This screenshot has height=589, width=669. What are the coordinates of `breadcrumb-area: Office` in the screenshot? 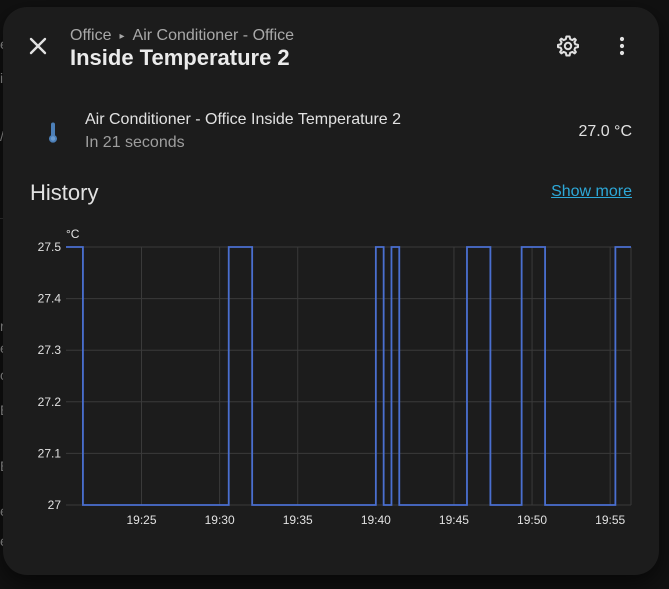 It's located at (91, 35).